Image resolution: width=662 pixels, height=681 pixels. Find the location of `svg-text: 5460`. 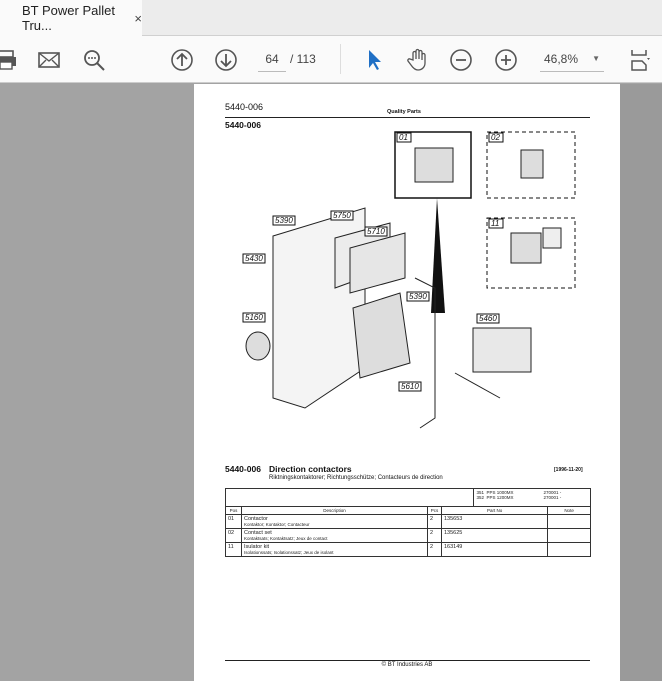

svg-text: 5460 is located at coordinates (488, 318).